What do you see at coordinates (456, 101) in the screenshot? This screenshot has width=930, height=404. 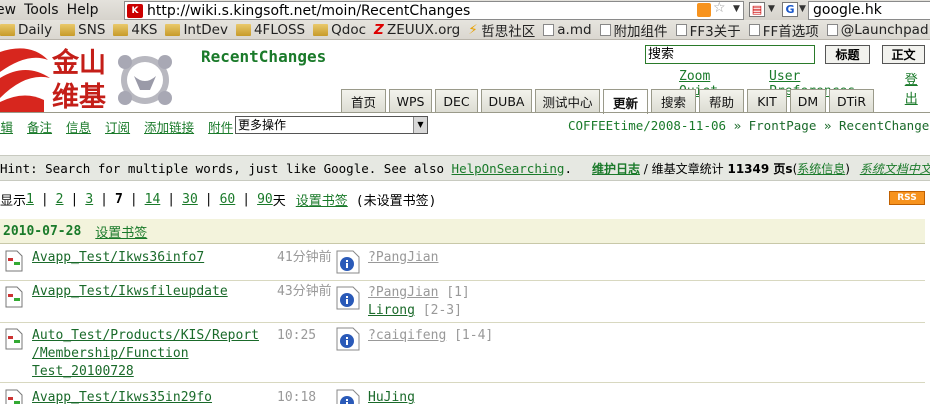 I see `tab-dec: DEC` at bounding box center [456, 101].